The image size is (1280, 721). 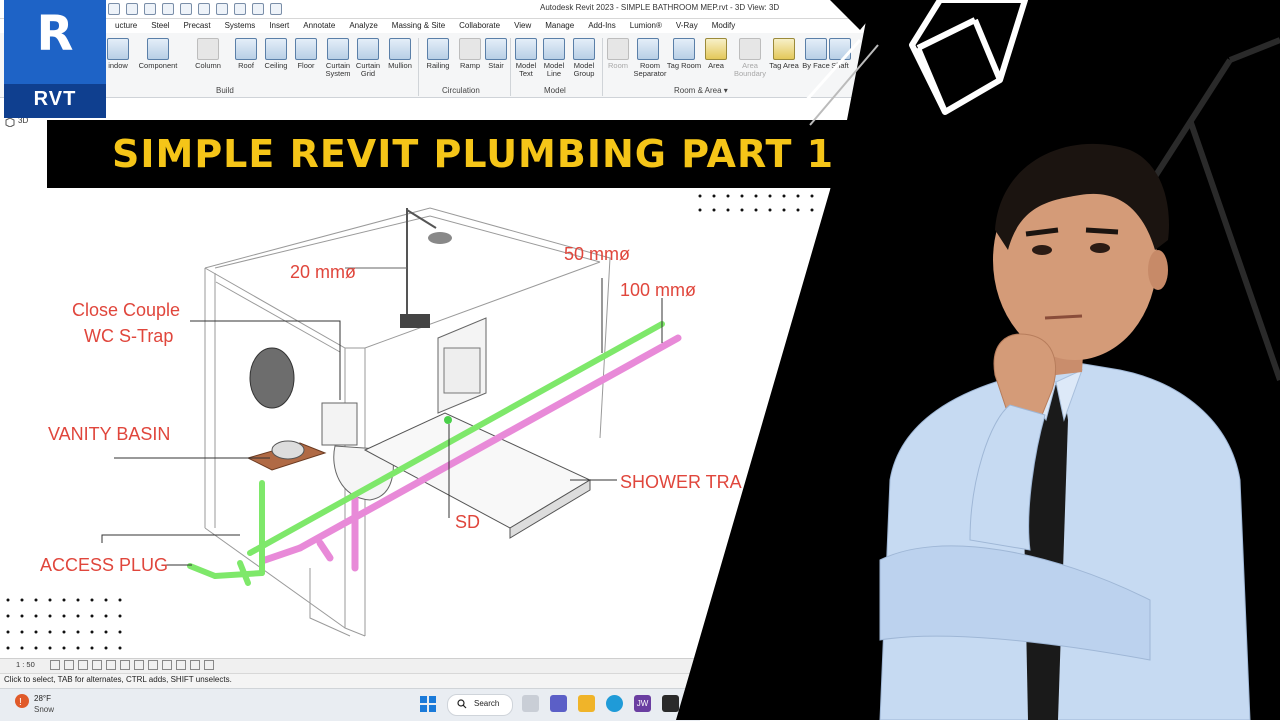 I want to click on temp-view-icon, so click(x=195, y=665).